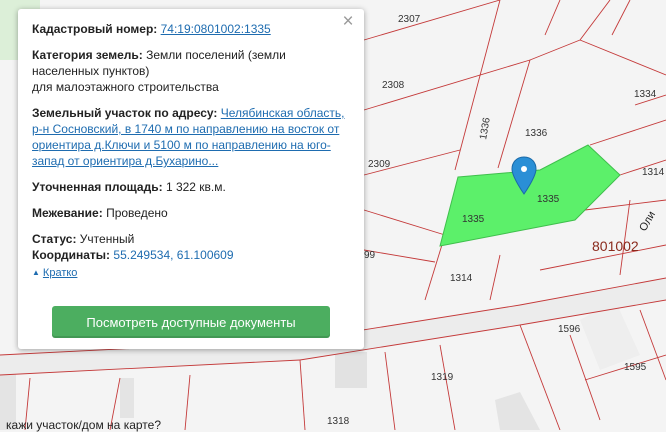 This screenshot has width=666, height=432. Describe the element at coordinates (615, 246) in the screenshot. I see `quarter-label: 801002` at that location.